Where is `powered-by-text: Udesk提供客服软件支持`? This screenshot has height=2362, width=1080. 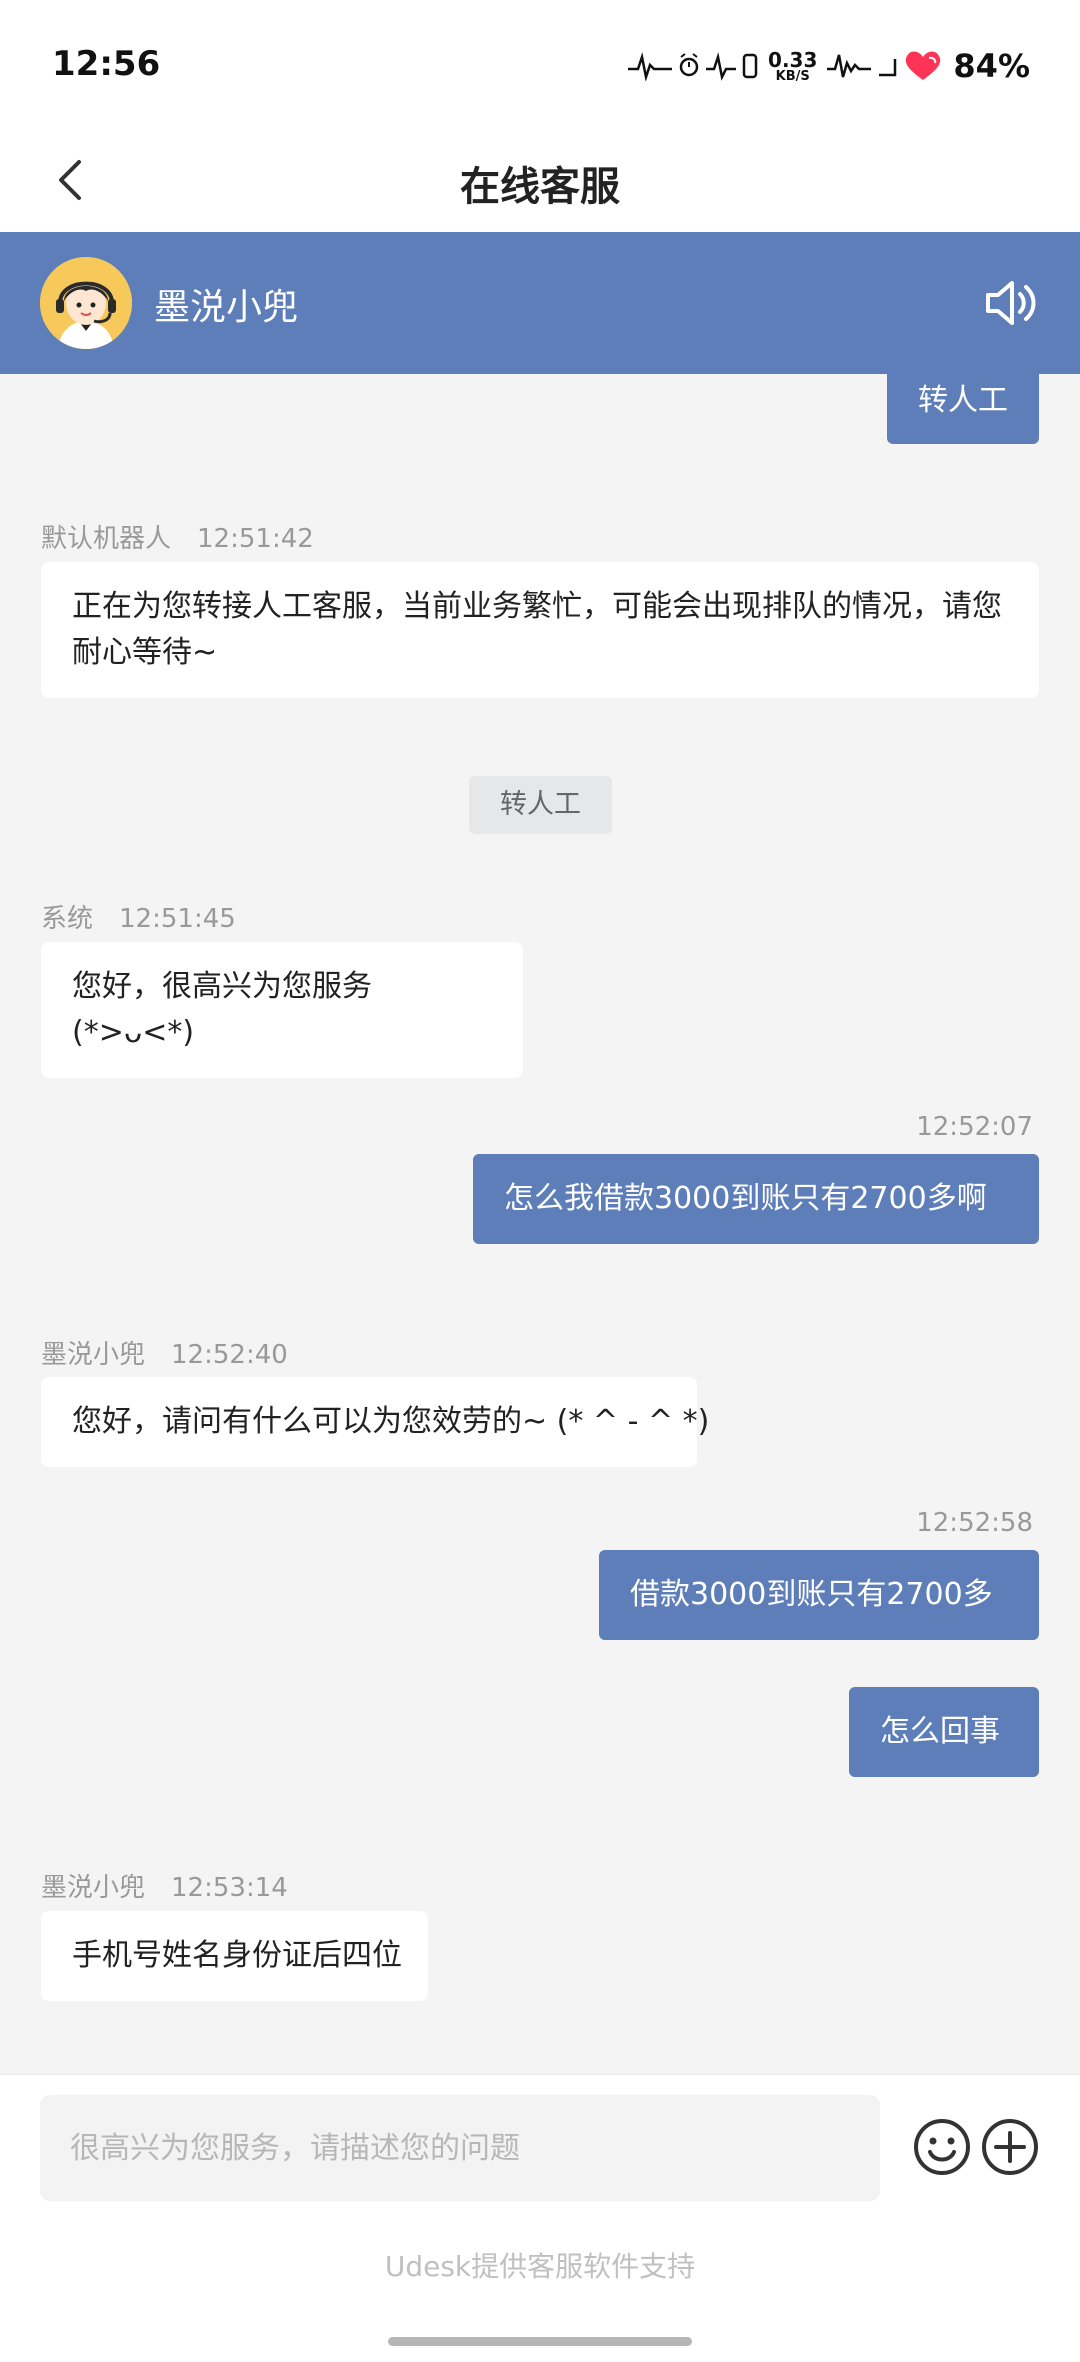
powered-by-text: Udesk提供客服软件支持 is located at coordinates (540, 2266).